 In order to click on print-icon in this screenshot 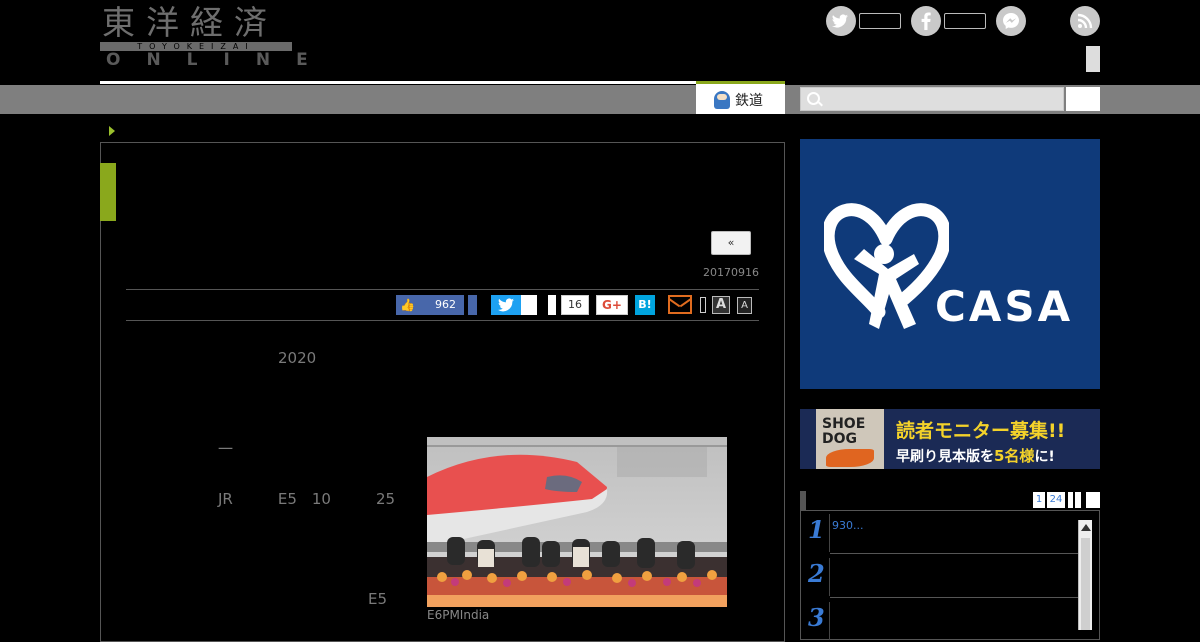, I will do `click(703, 305)`.